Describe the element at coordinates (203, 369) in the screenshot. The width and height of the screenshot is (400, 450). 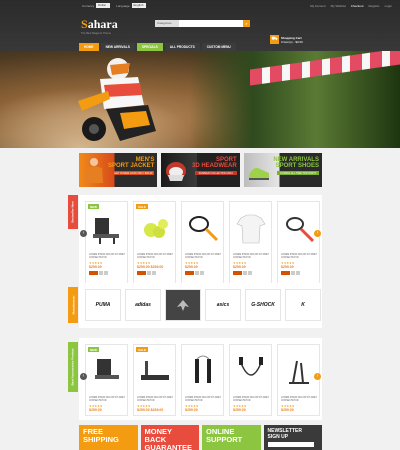
I see `hand-grip-image` at that location.